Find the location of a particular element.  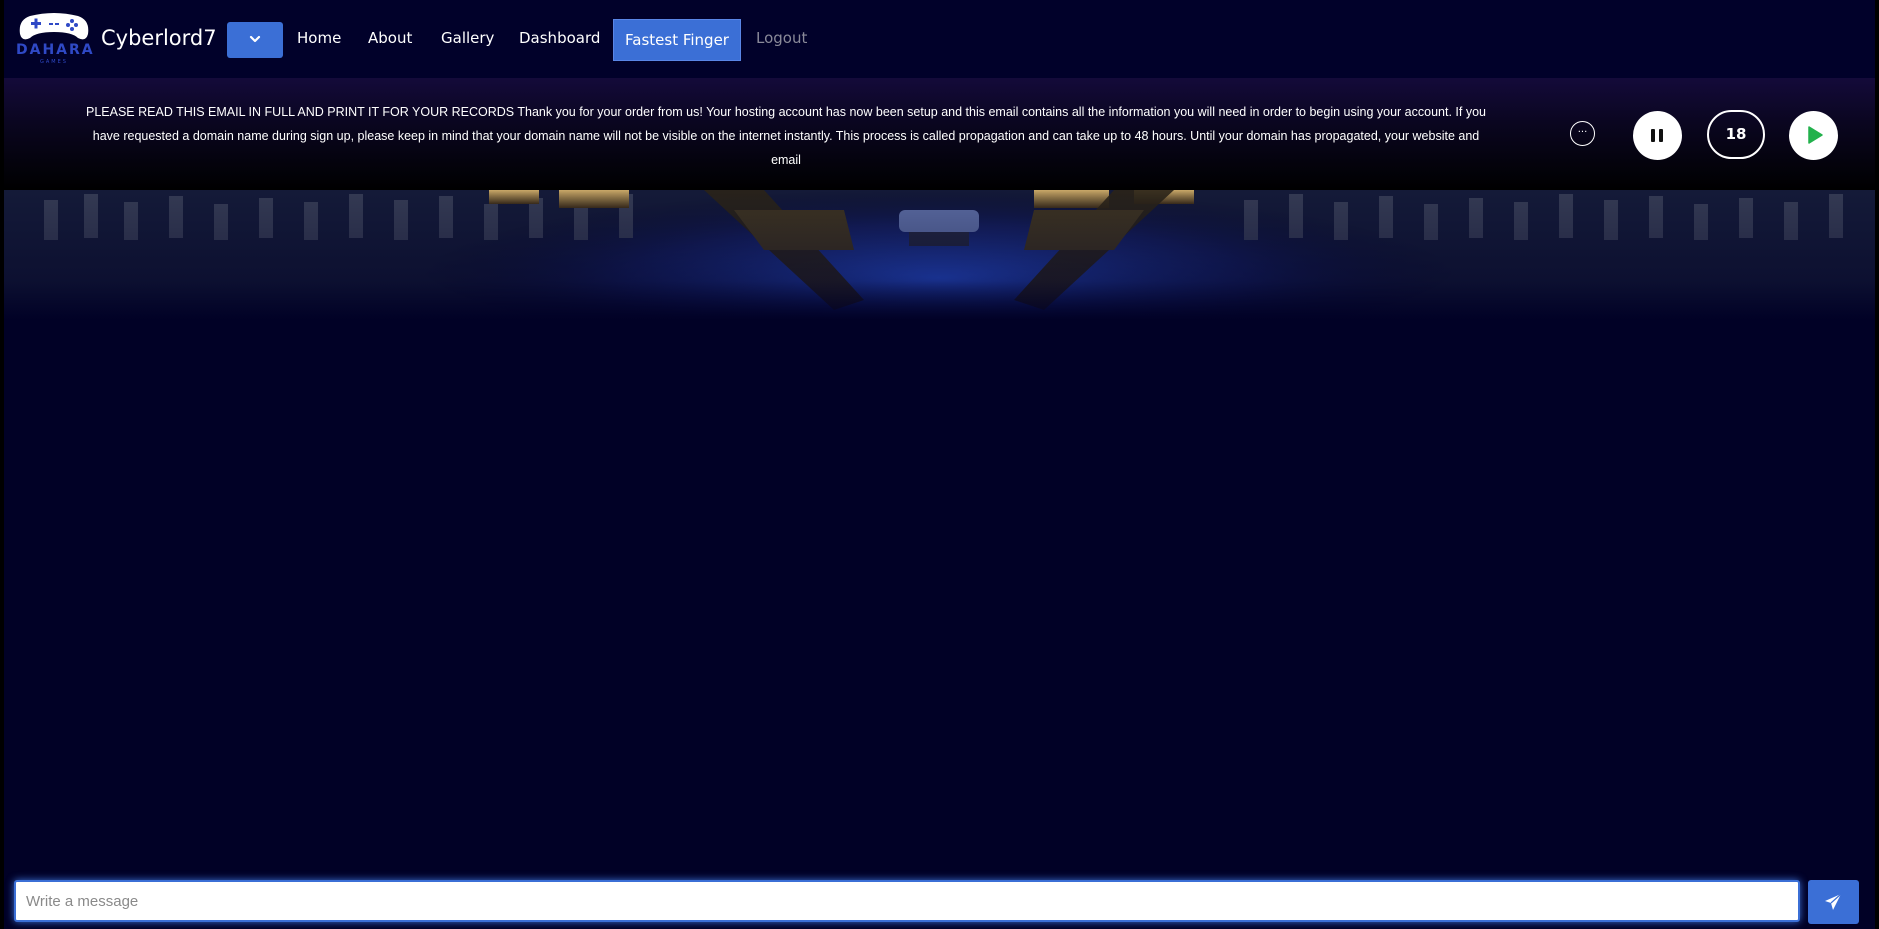

username: Cyberlord7 is located at coordinates (159, 38).